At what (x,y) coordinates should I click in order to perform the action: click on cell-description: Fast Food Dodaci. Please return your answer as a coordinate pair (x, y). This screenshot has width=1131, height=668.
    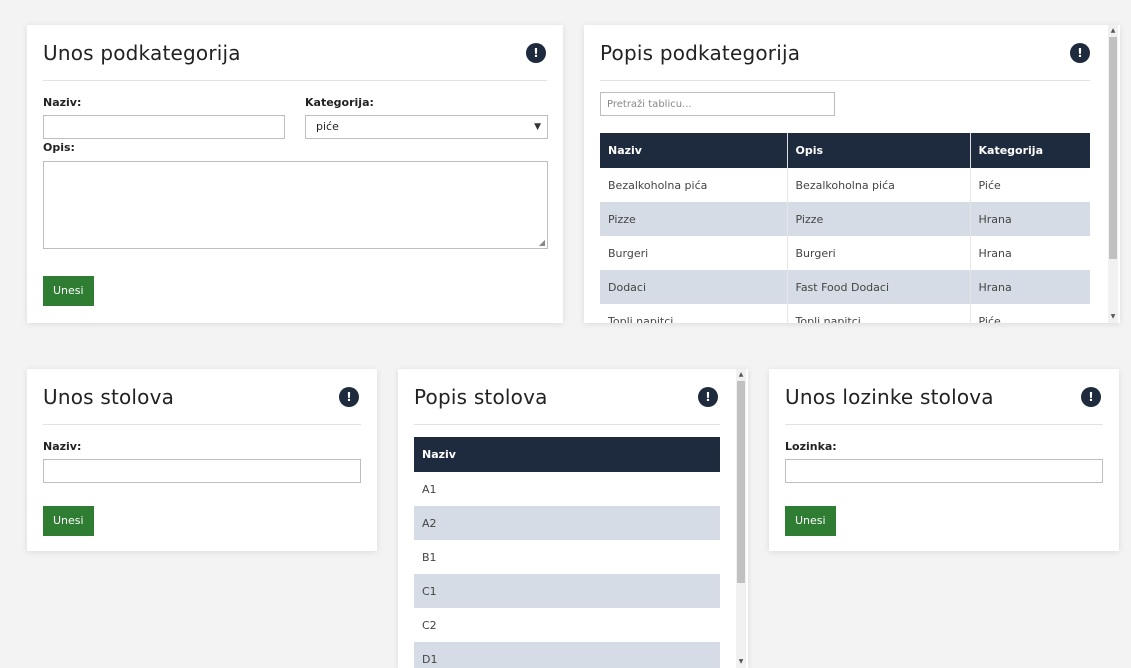
    Looking at the image, I should click on (879, 287).